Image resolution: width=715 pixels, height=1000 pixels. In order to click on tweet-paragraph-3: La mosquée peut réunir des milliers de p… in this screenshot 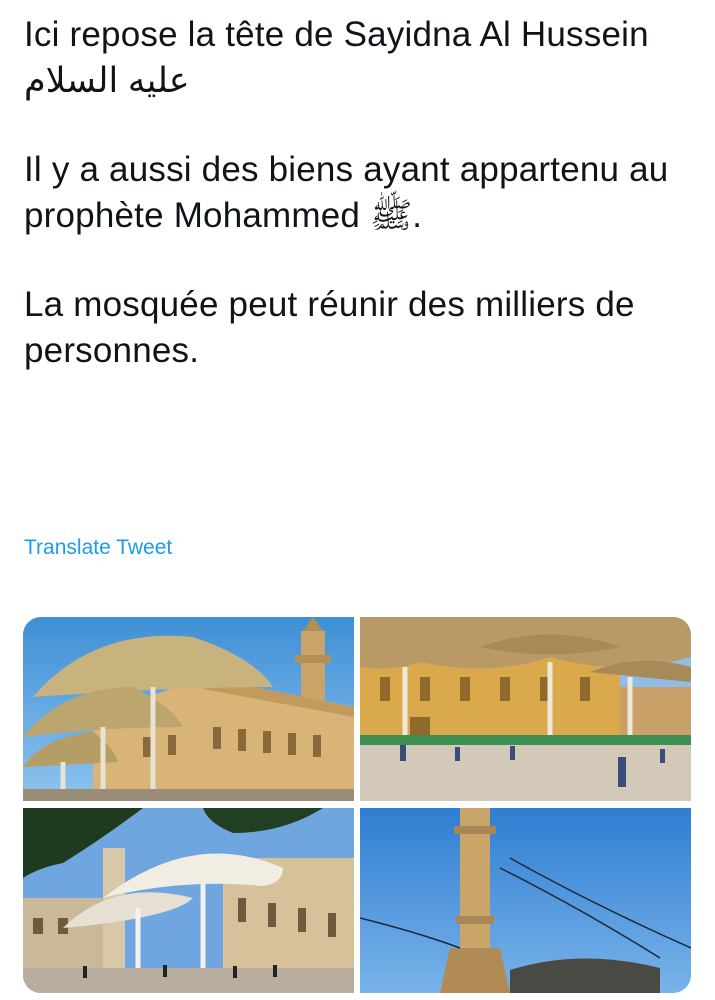, I will do `click(329, 327)`.